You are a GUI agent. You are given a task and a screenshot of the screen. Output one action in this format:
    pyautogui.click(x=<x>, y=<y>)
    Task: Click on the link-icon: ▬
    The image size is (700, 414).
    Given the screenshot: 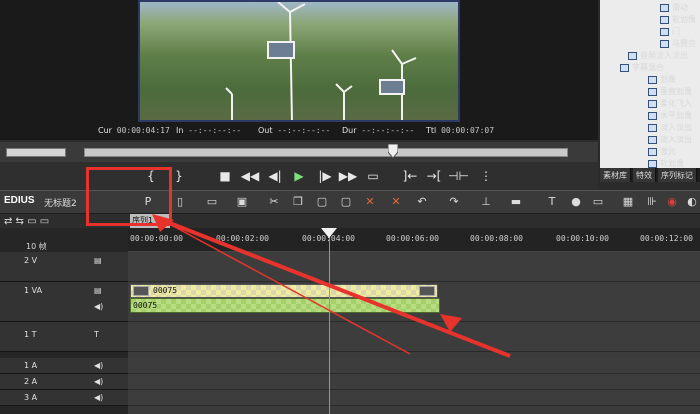 What is the action you would take?
    pyautogui.click(x=516, y=202)
    